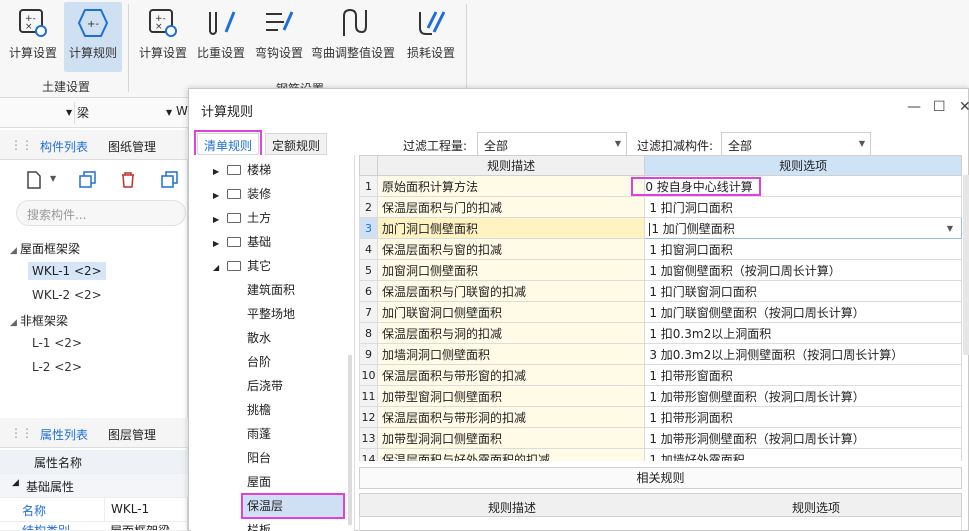  Describe the element at coordinates (64, 146) in the screenshot. I see `tab-component-list: 构件列表` at that location.